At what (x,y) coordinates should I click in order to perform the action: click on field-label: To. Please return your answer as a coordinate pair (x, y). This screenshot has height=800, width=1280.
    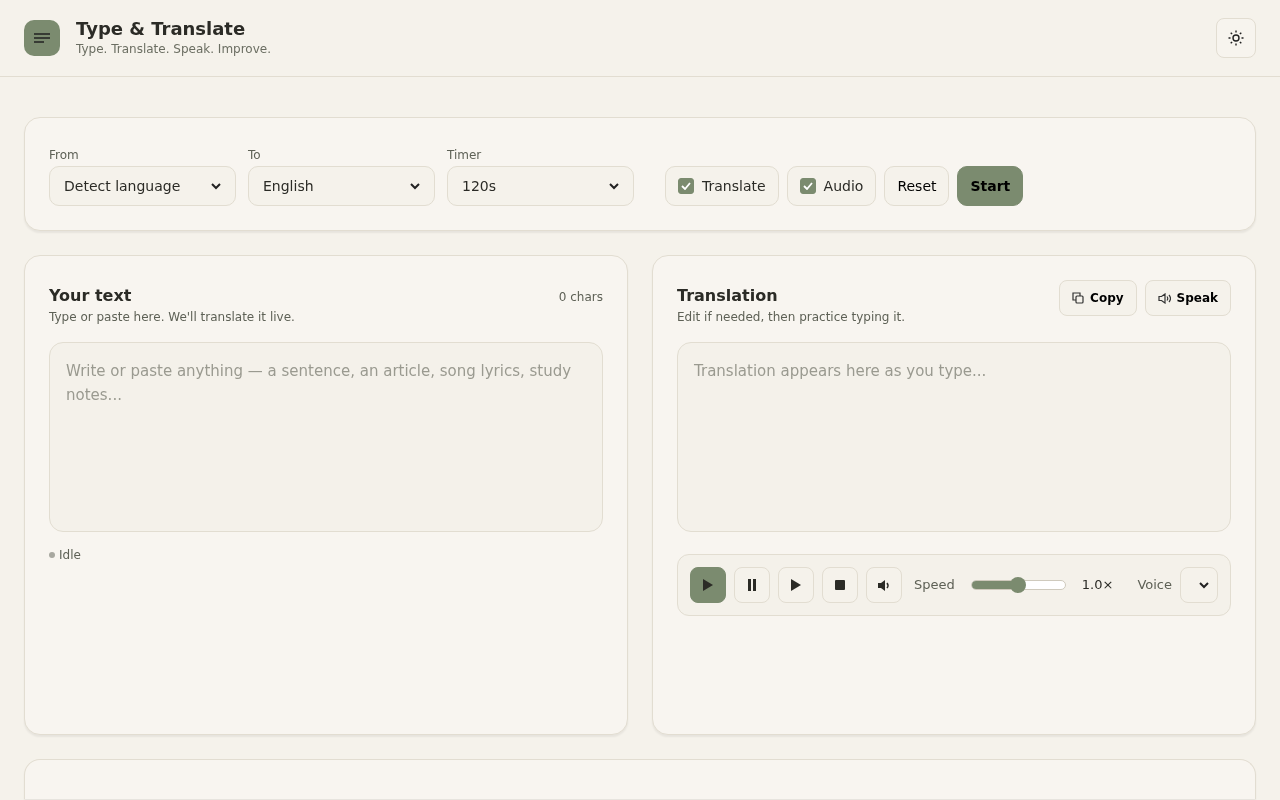
    Looking at the image, I should click on (255, 155).